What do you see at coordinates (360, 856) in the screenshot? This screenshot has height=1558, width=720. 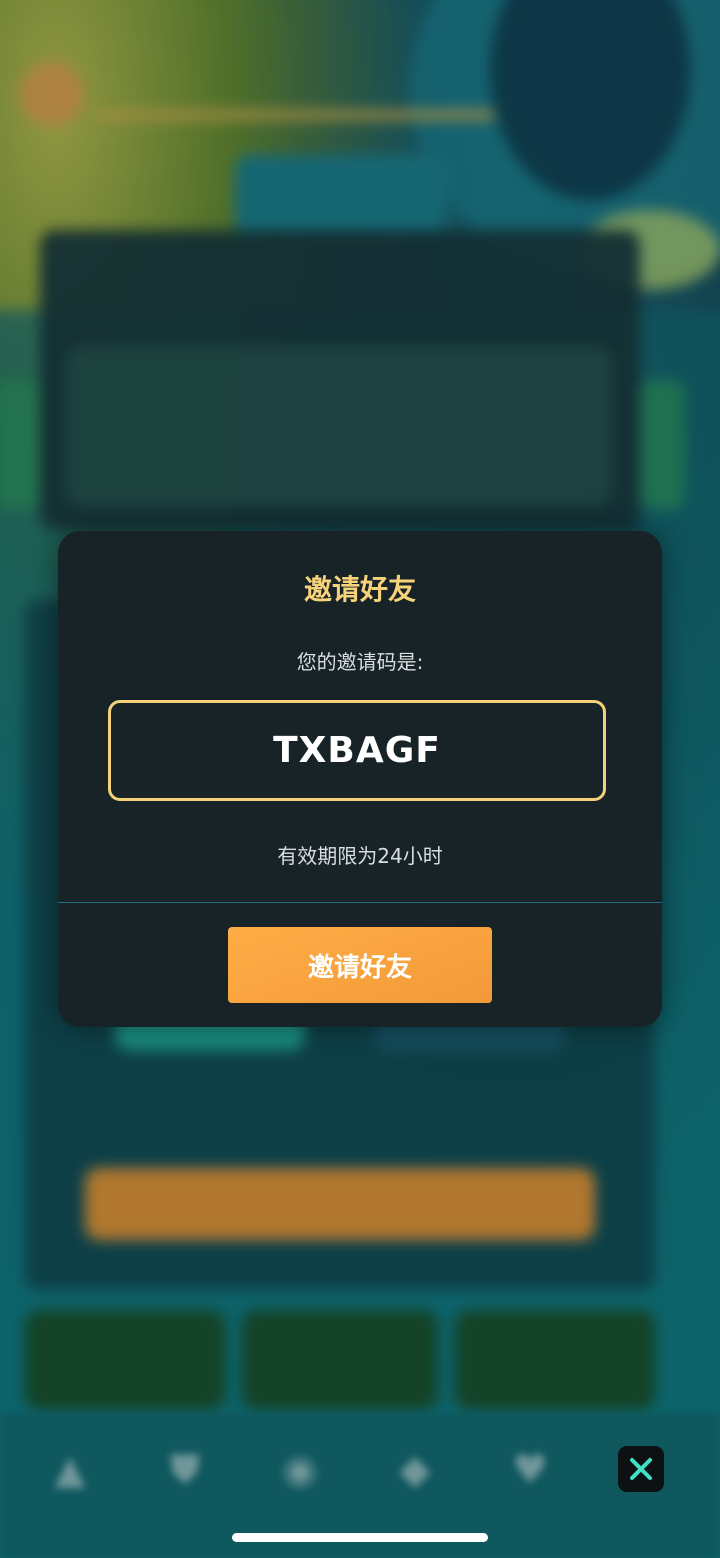 I see `validity-note: 有效期限为24小时` at bounding box center [360, 856].